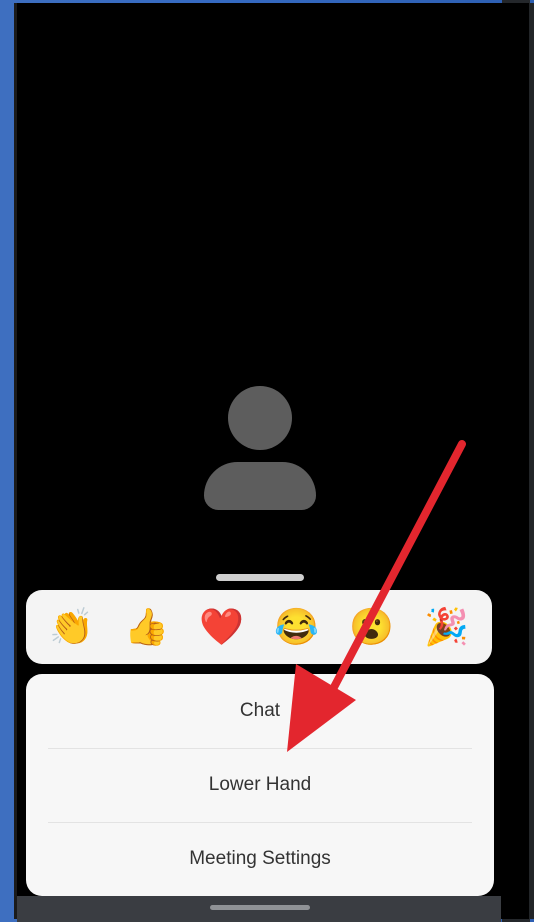 The height and width of the screenshot is (922, 534). I want to click on reaction-bar: 👏 👍 ❤️ 😂 😮 🎉, so click(259, 627).